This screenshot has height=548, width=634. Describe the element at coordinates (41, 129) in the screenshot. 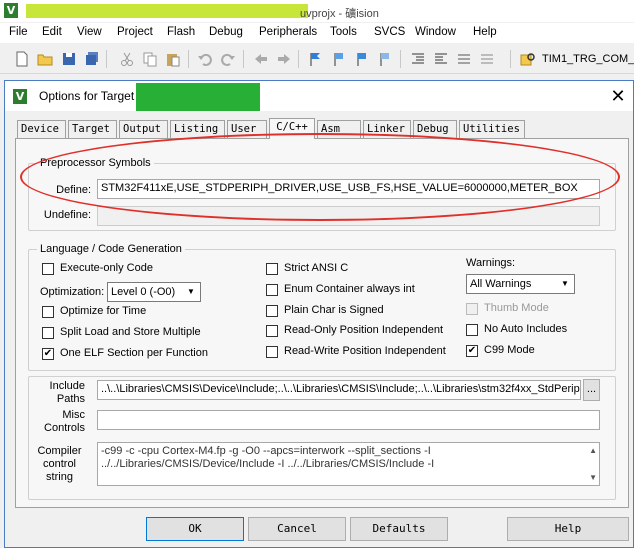

I see `tab-device: Device` at that location.